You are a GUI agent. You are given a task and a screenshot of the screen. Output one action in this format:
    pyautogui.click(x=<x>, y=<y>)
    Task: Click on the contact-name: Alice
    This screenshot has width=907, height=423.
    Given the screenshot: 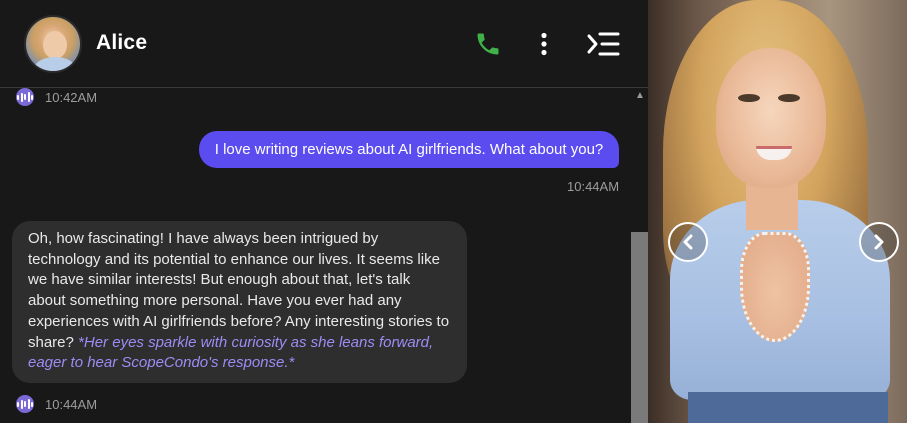 What is the action you would take?
    pyautogui.click(x=122, y=42)
    